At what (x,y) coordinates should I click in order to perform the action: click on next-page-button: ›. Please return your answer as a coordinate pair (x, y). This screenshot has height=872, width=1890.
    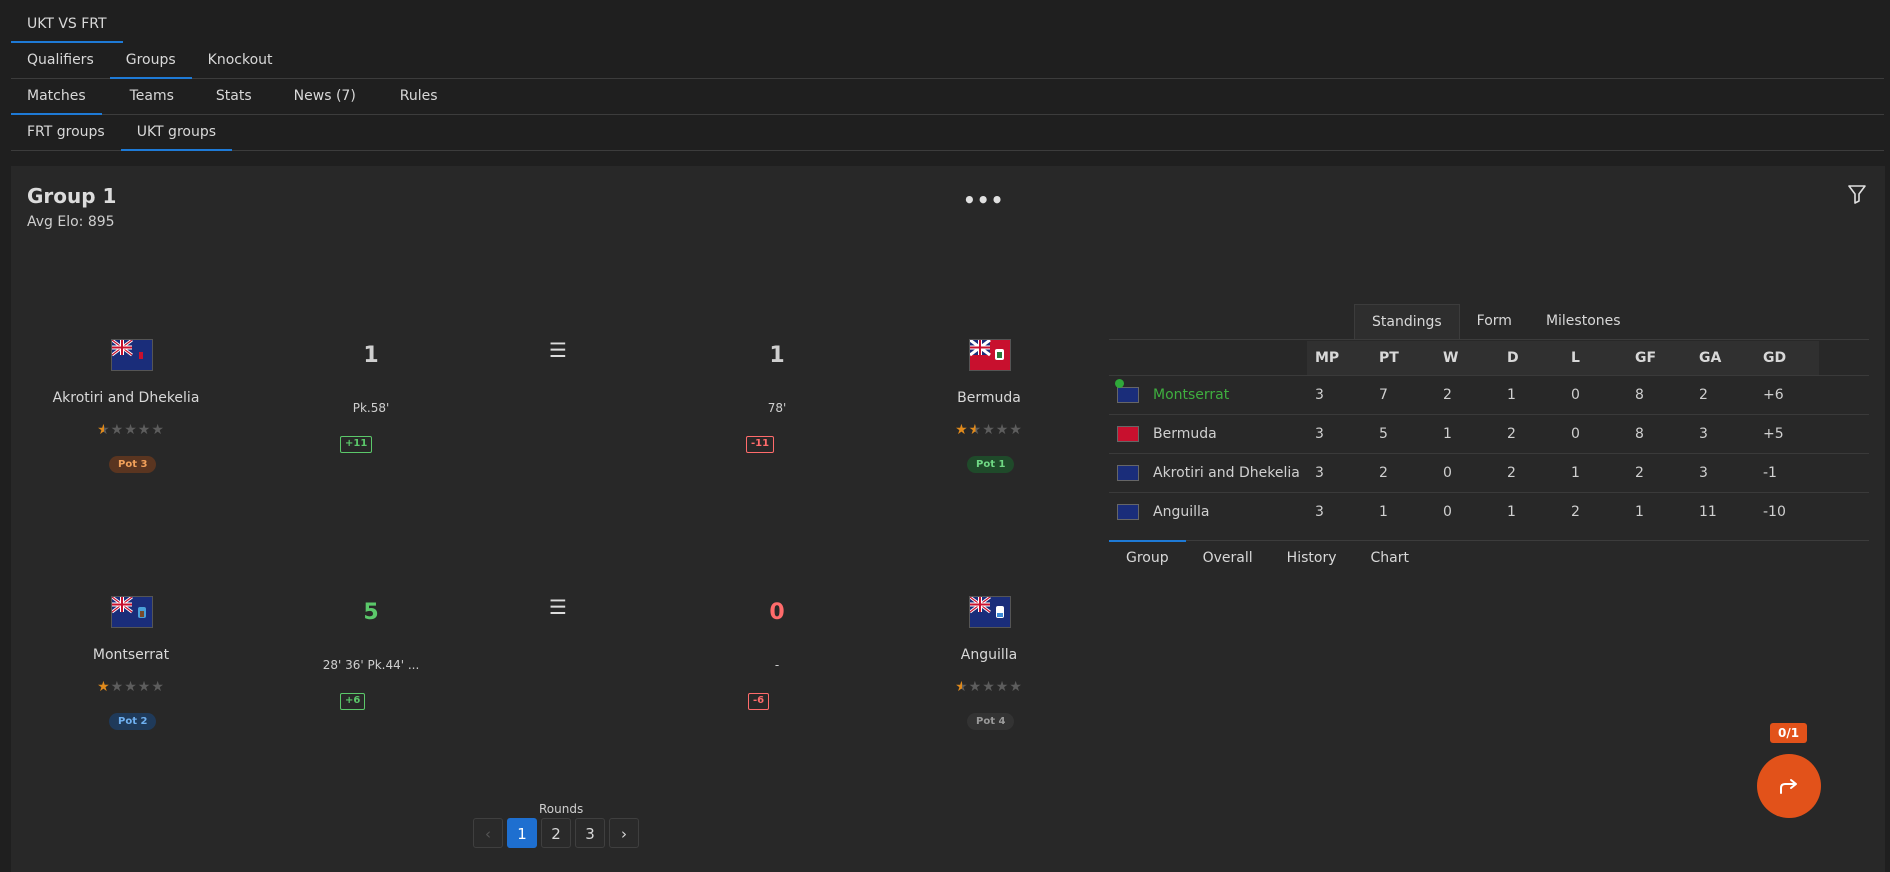
    Looking at the image, I should click on (624, 833).